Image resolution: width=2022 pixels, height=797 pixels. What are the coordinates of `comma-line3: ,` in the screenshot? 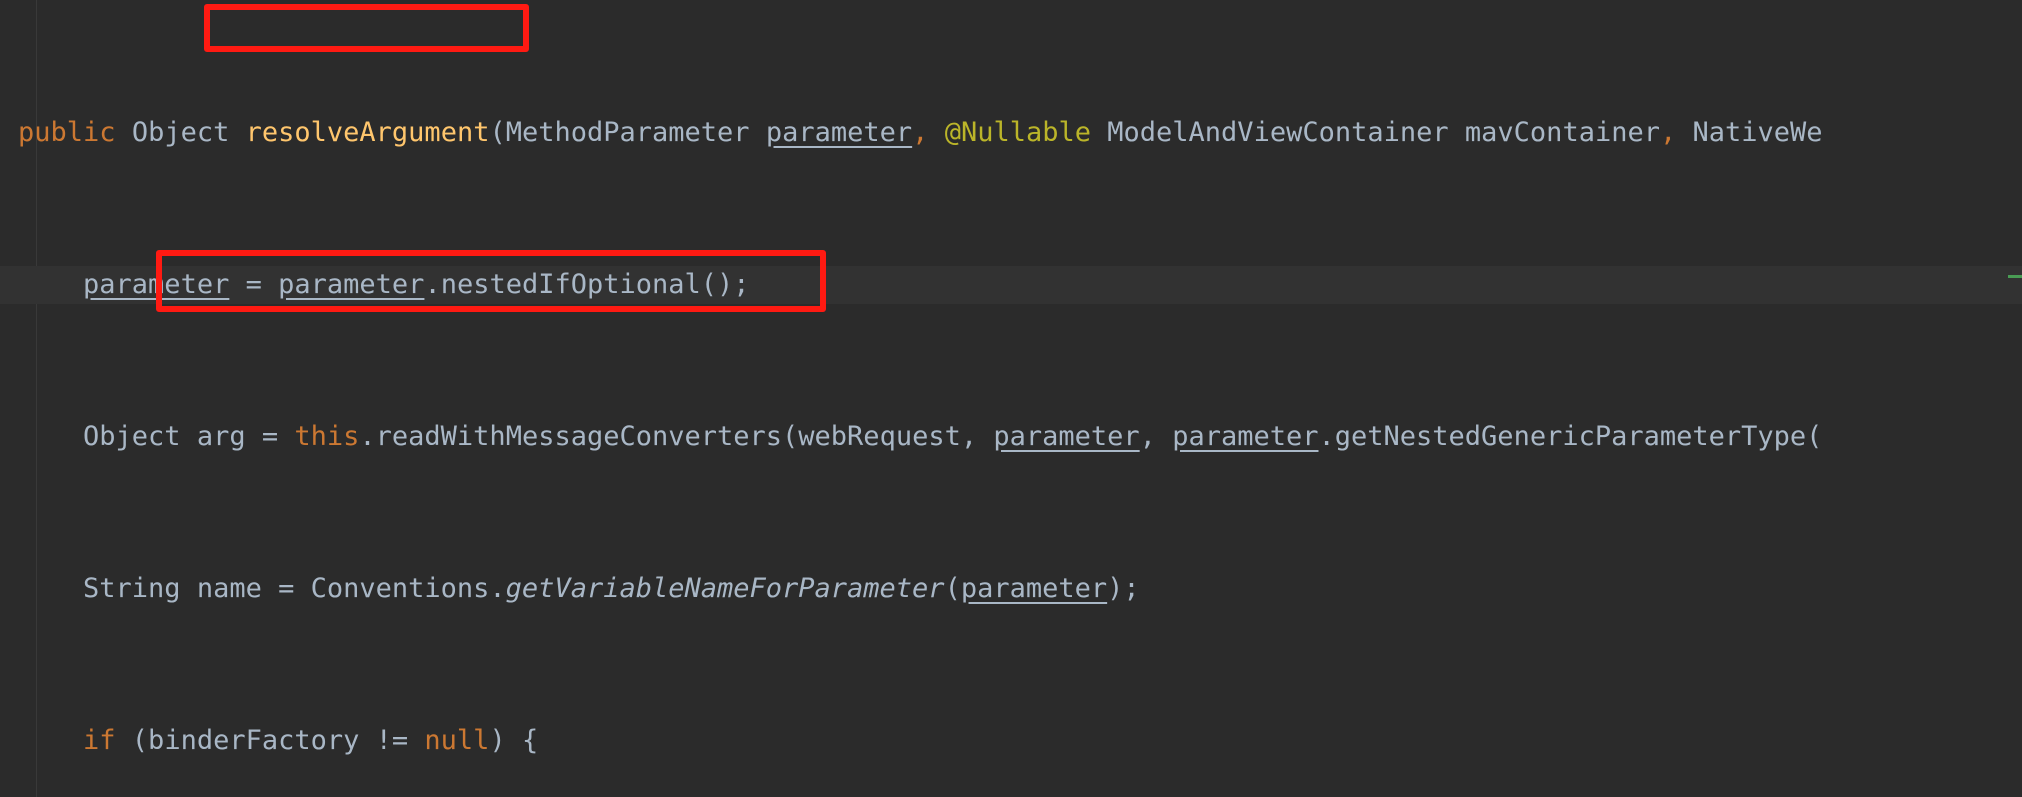 It's located at (1156, 436).